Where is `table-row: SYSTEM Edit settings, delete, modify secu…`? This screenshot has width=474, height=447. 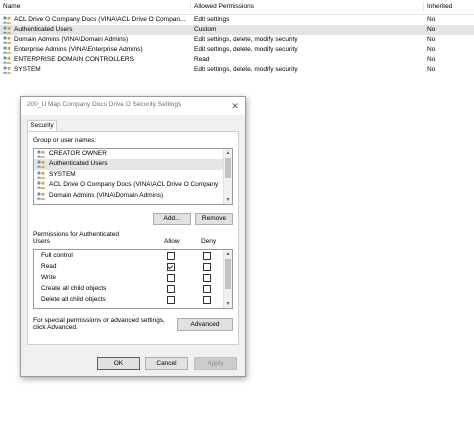 table-row: SYSTEM Edit settings, delete, modify secu… is located at coordinates (237, 70).